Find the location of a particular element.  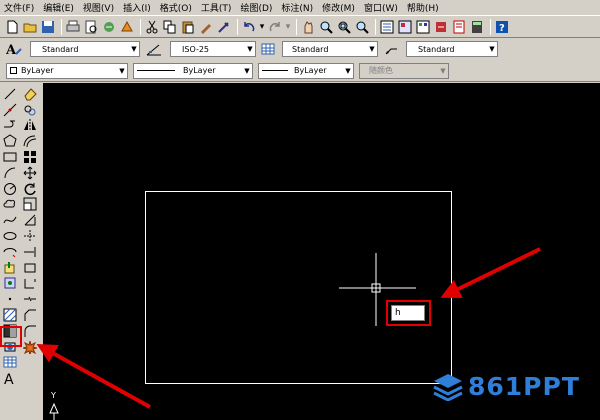

zoom-window-icon is located at coordinates (344, 27).